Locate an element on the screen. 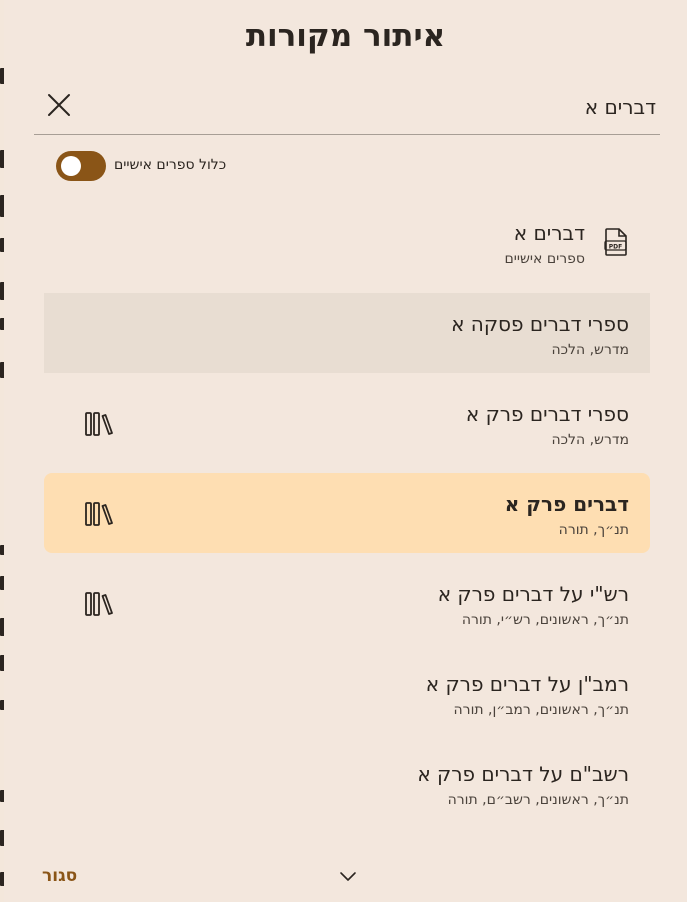  include-personal-books-row: כלול ספרים אישיים is located at coordinates (206, 166).